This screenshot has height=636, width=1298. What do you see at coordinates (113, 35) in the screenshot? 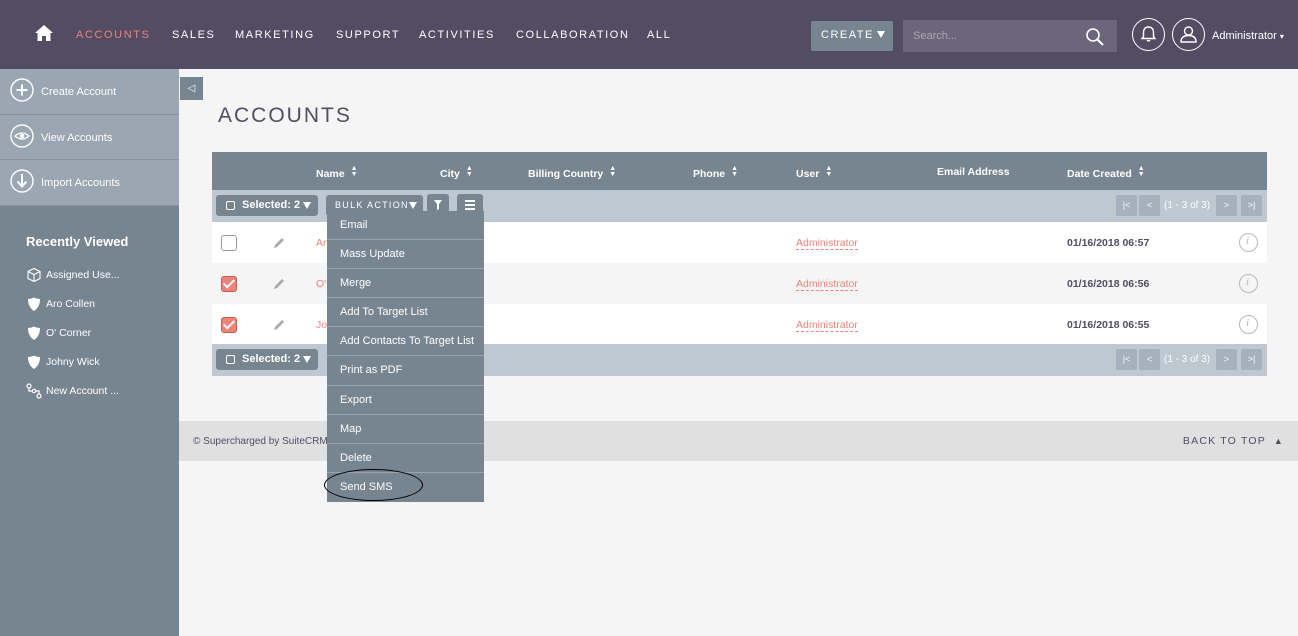
I see `nav-accounts: ACCOUNTS` at bounding box center [113, 35].